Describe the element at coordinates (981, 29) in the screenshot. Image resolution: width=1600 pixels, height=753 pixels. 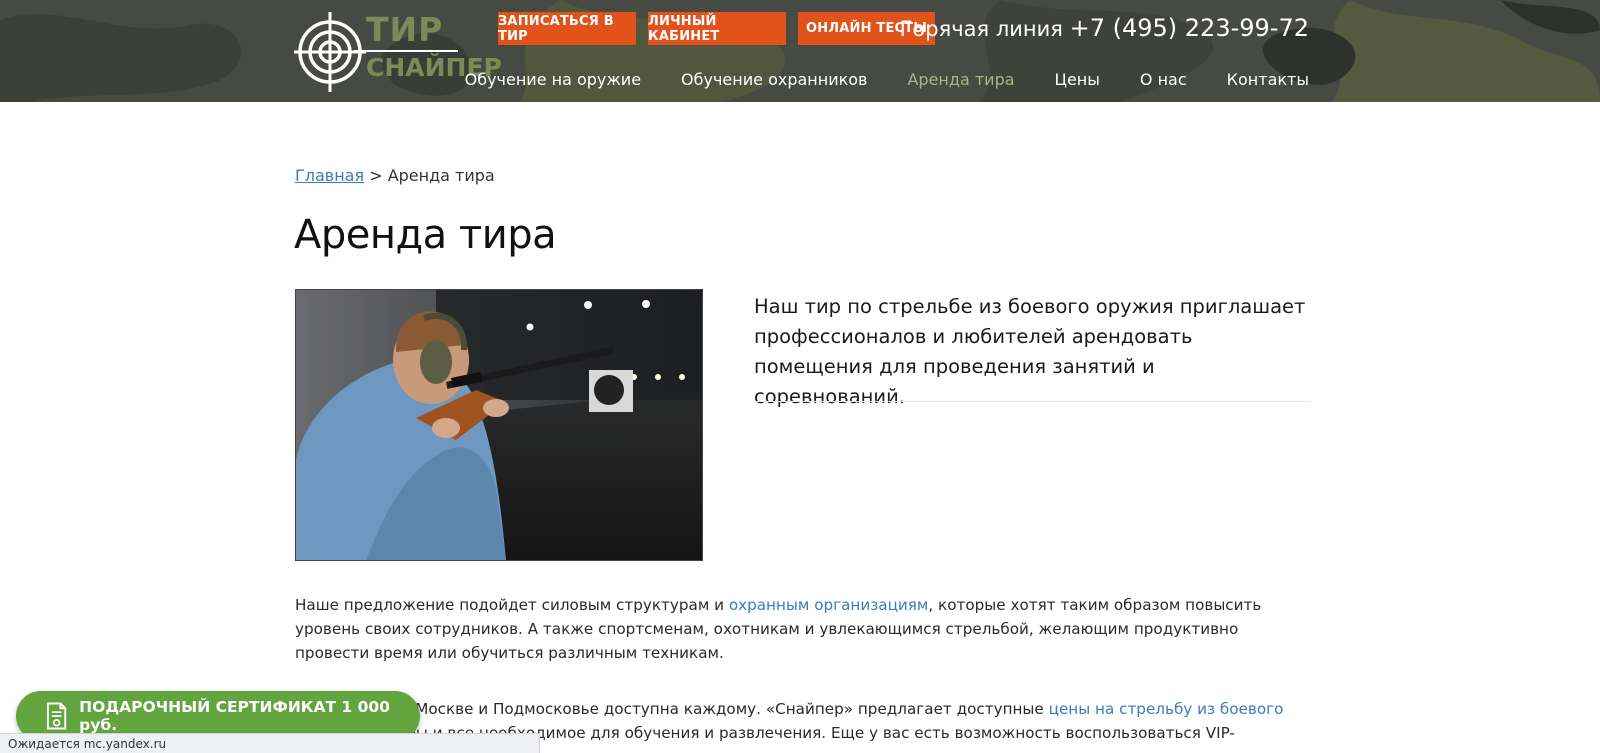
I see `hotline-label: Горячая линия` at that location.